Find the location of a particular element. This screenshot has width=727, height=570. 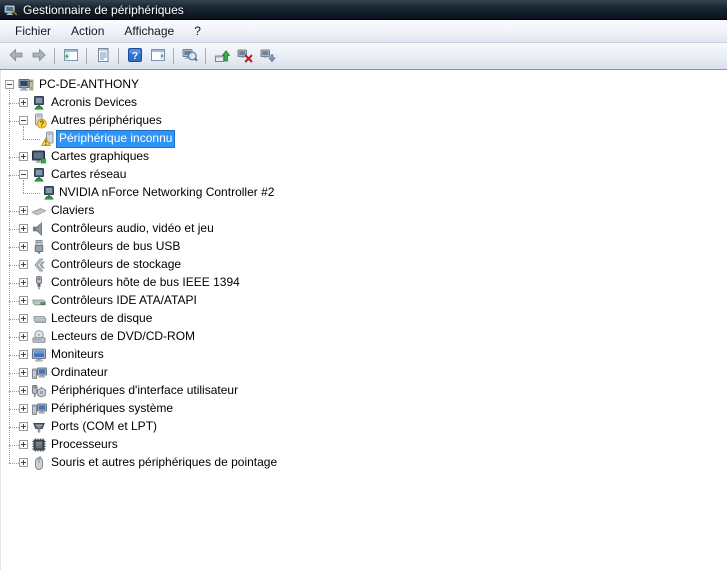

tree-item-label: Périphériques système is located at coordinates (112, 409).